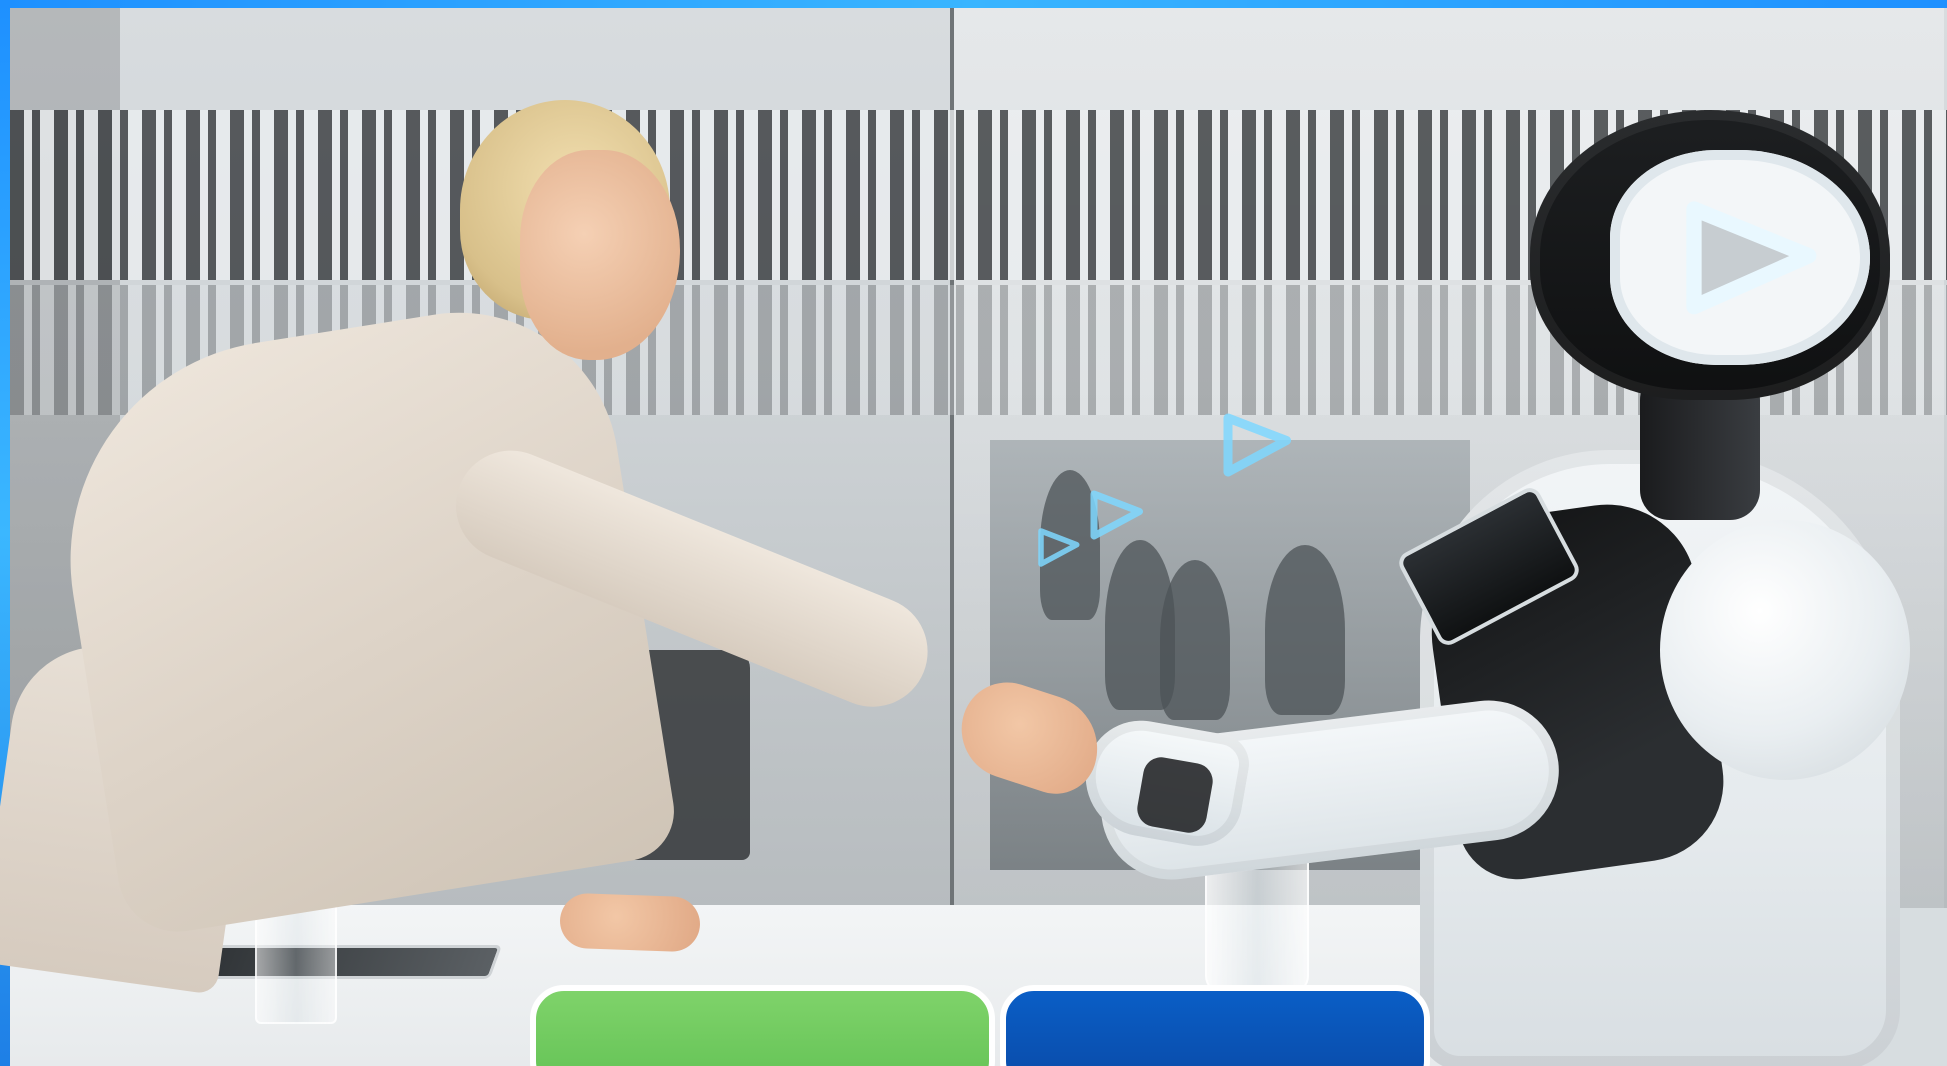 The height and width of the screenshot is (1066, 1947). What do you see at coordinates (348, 962) in the screenshot?
I see `tablet-on-table` at bounding box center [348, 962].